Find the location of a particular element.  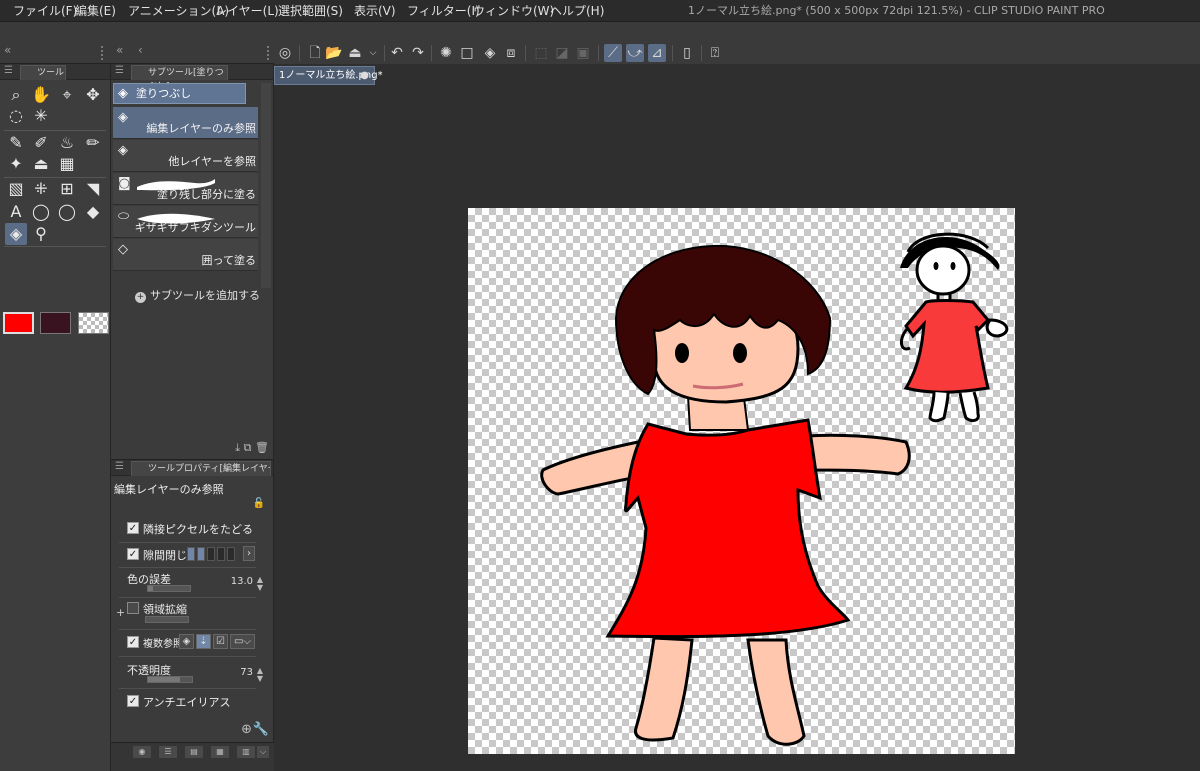

deselect-icon: ⬚ is located at coordinates (541, 53).